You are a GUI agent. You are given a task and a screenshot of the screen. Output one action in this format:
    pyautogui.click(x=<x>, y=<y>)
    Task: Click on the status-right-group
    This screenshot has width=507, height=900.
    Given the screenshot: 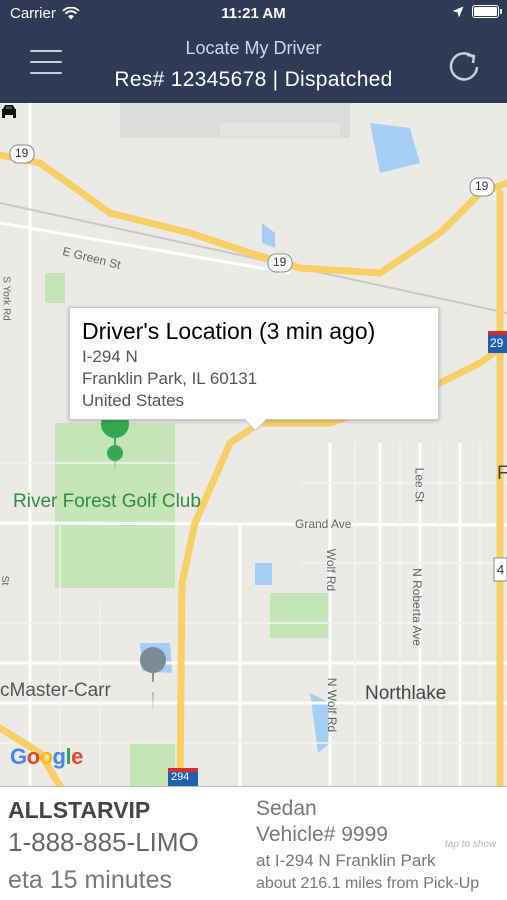 What is the action you would take?
    pyautogui.click(x=477, y=11)
    